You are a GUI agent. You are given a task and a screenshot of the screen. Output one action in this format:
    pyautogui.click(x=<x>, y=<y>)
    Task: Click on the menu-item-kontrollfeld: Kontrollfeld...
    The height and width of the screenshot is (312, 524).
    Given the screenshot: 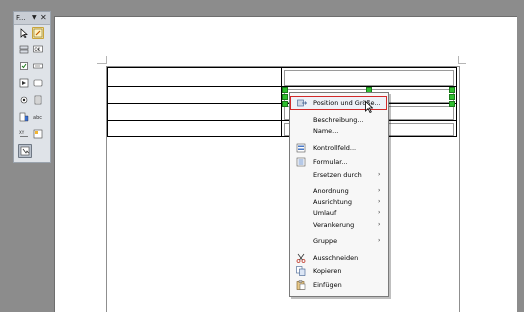 What is the action you would take?
    pyautogui.click(x=339, y=148)
    